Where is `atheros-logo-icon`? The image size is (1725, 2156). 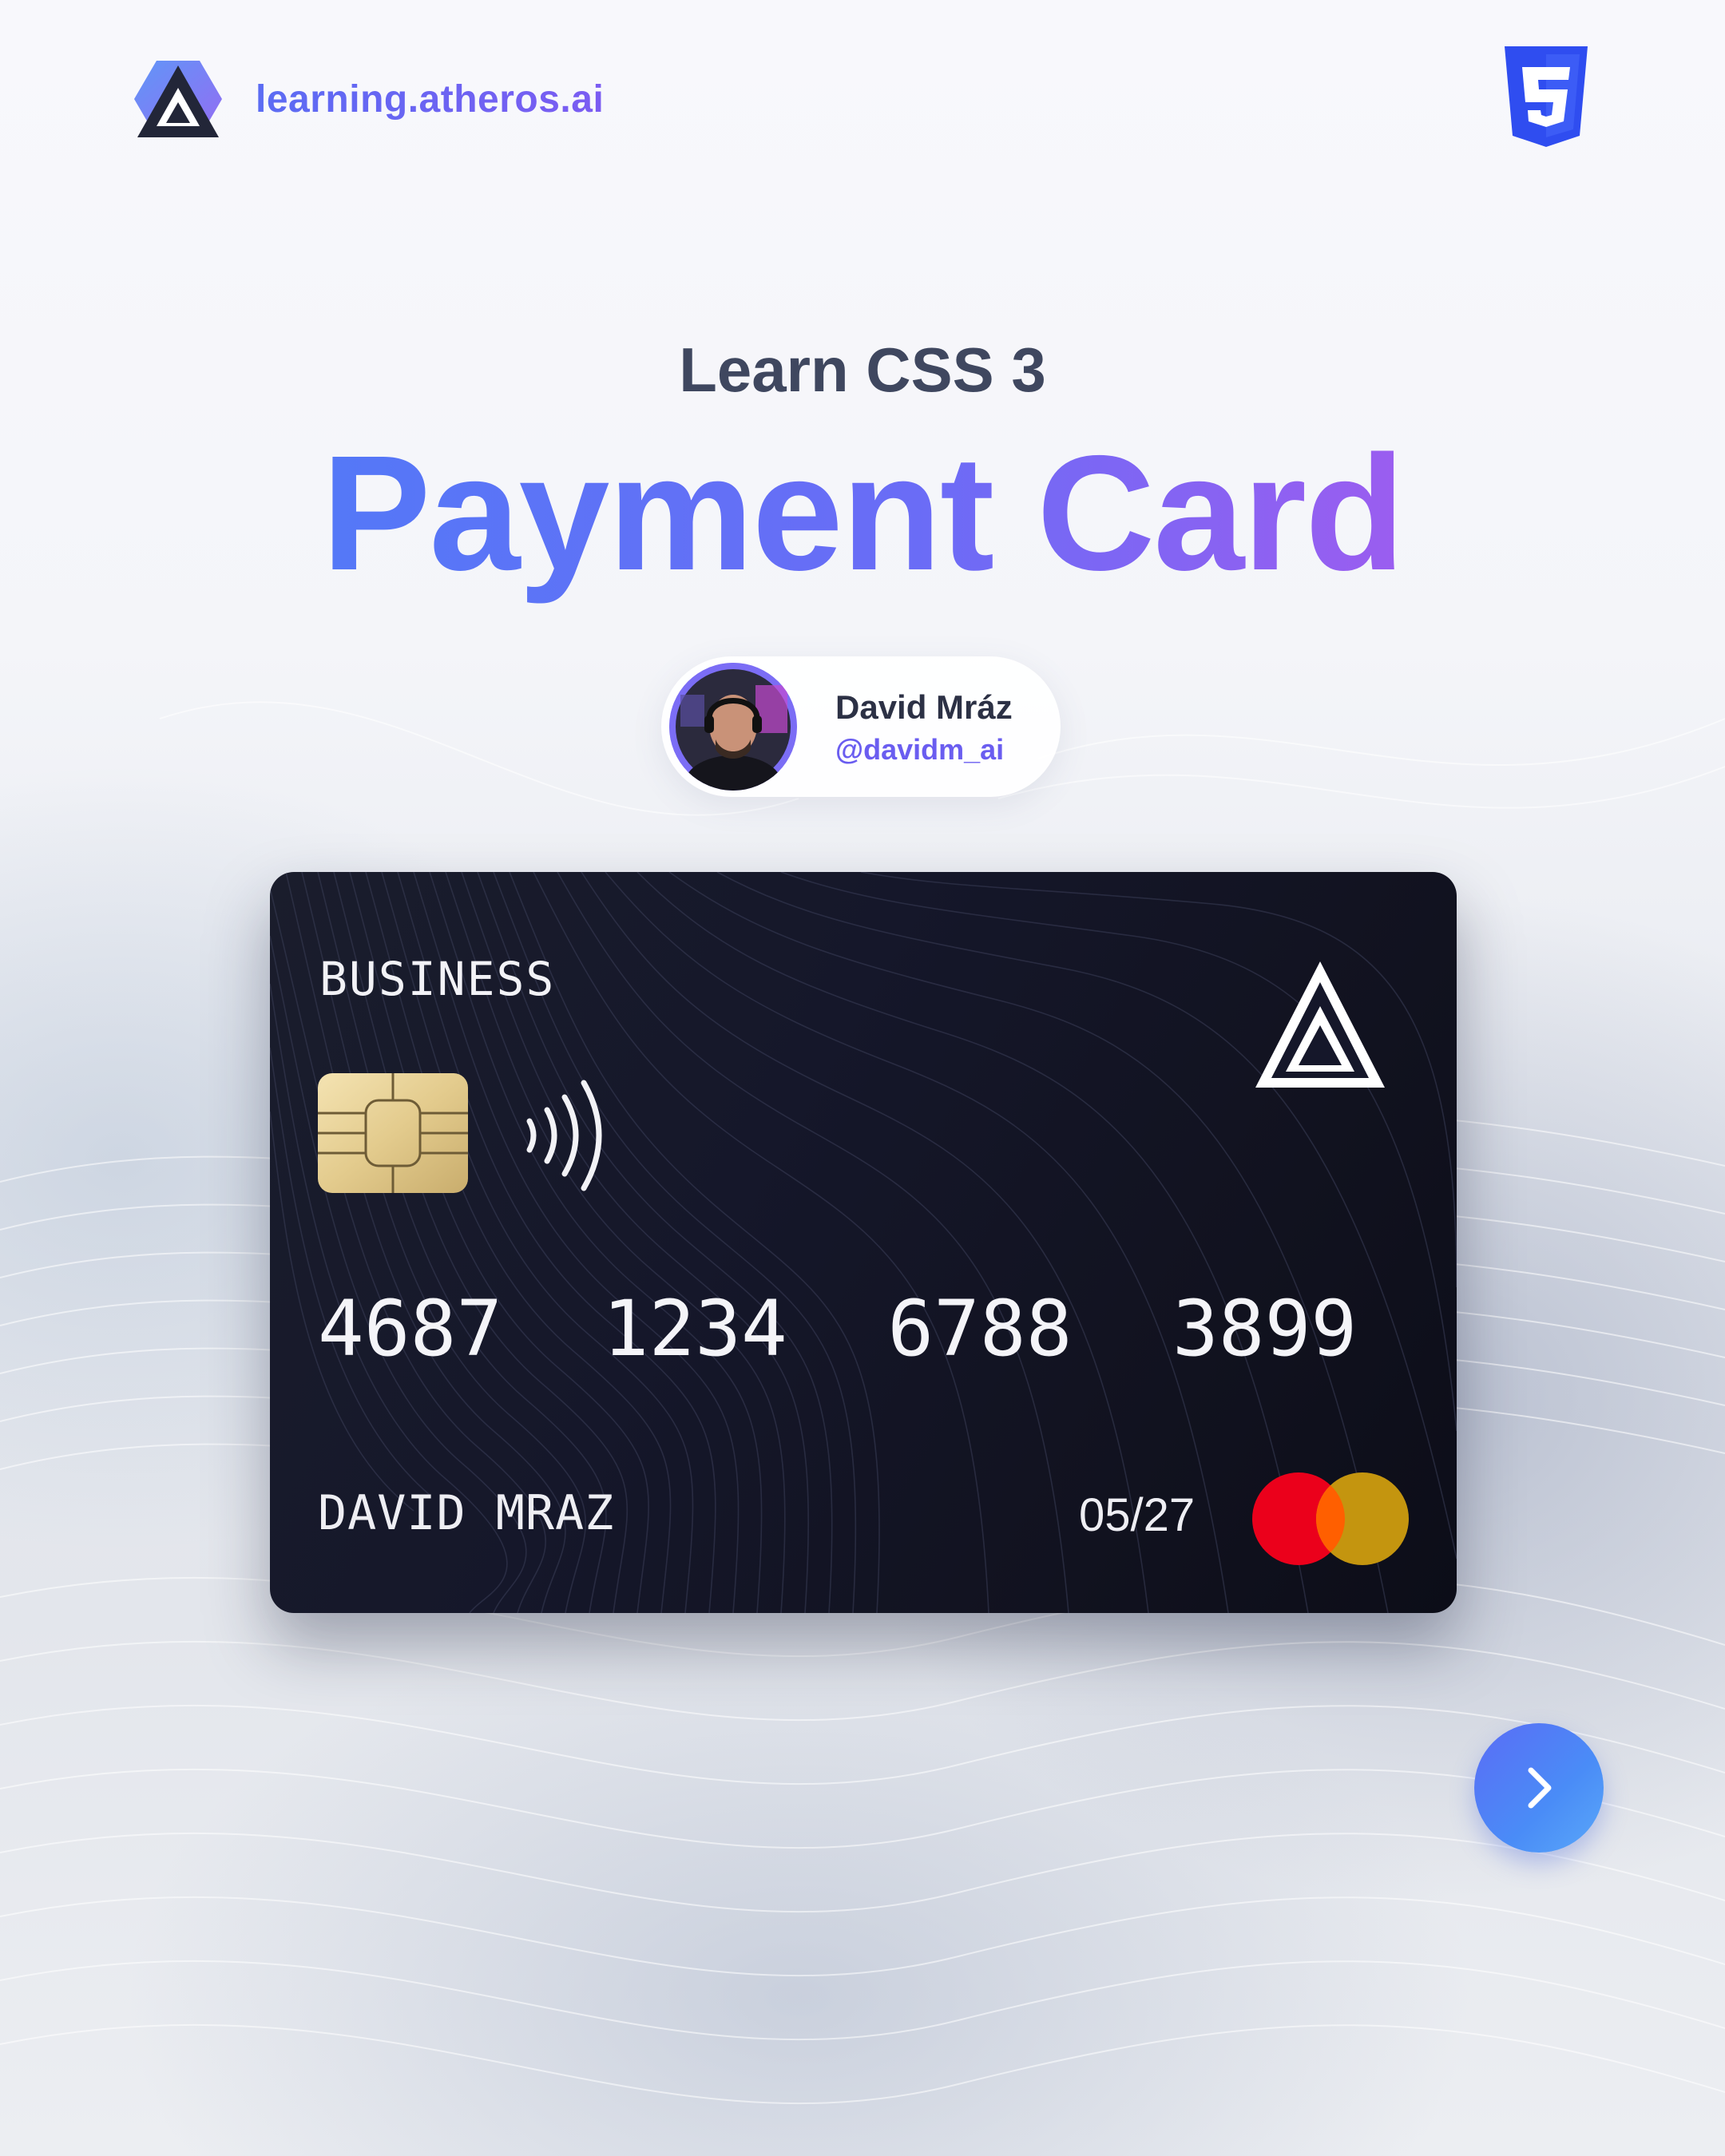
atheros-logo-icon is located at coordinates (178, 99).